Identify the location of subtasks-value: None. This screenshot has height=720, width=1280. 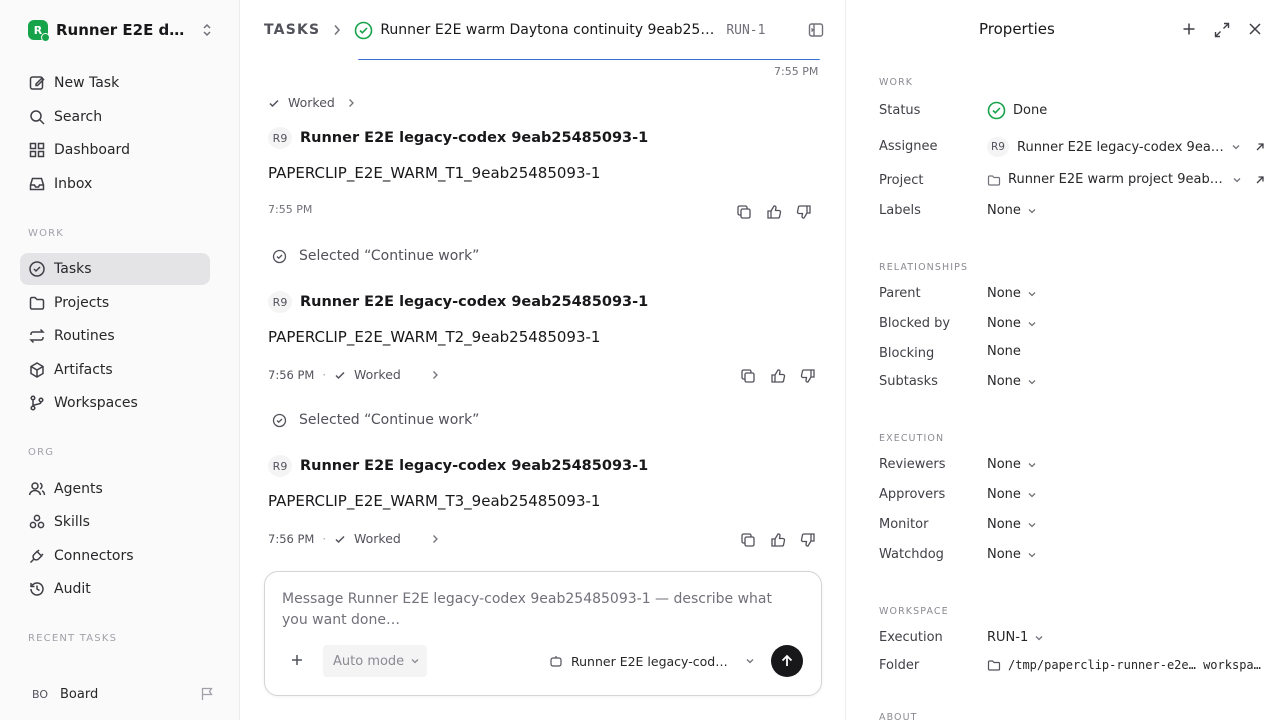
(1012, 381).